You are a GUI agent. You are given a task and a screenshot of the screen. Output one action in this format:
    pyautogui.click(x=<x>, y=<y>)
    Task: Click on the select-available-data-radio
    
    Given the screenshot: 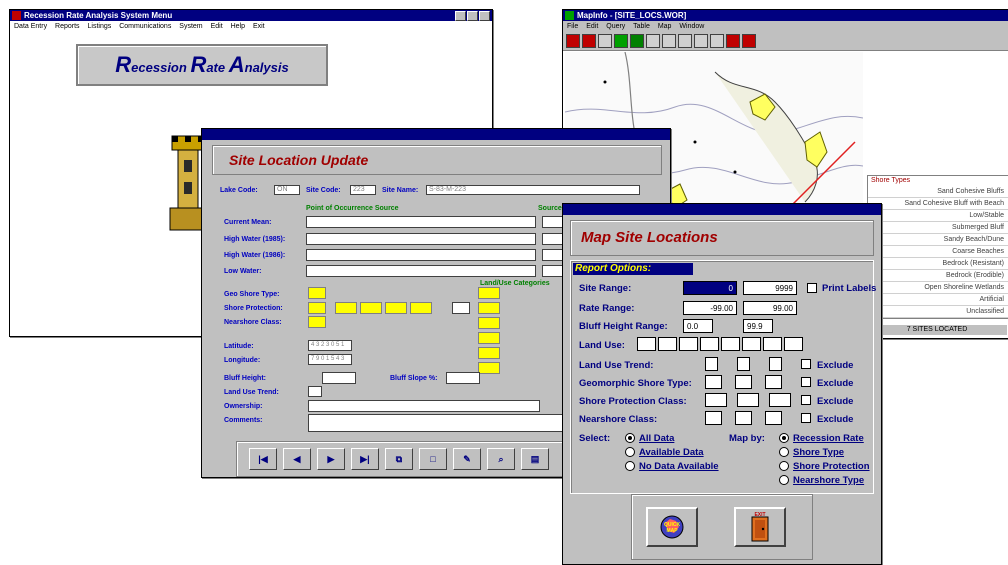 What is the action you would take?
    pyautogui.click(x=630, y=452)
    